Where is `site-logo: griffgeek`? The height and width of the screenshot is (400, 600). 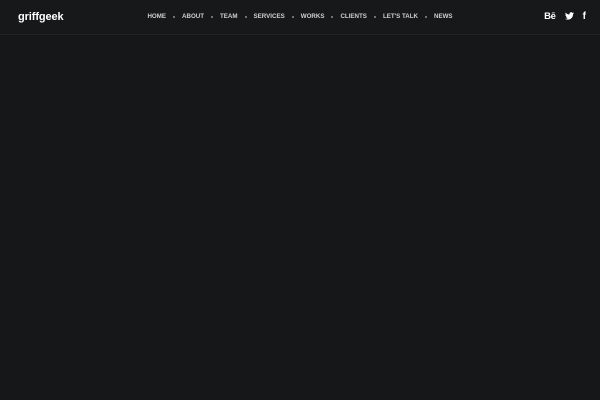
site-logo: griffgeek is located at coordinates (41, 17).